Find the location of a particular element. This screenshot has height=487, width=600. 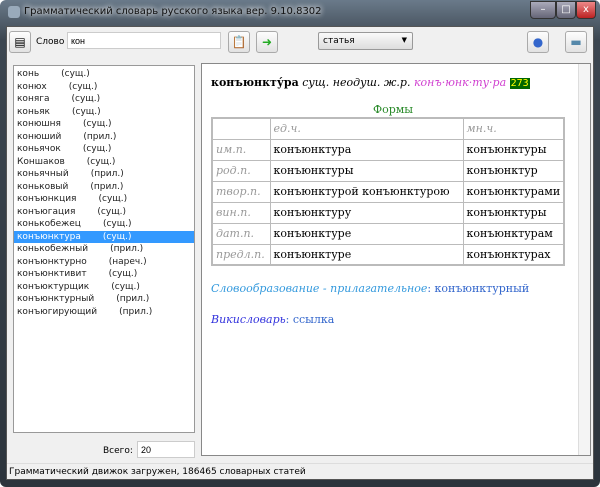

list-item-word: коньяк is located at coordinates (33, 111).